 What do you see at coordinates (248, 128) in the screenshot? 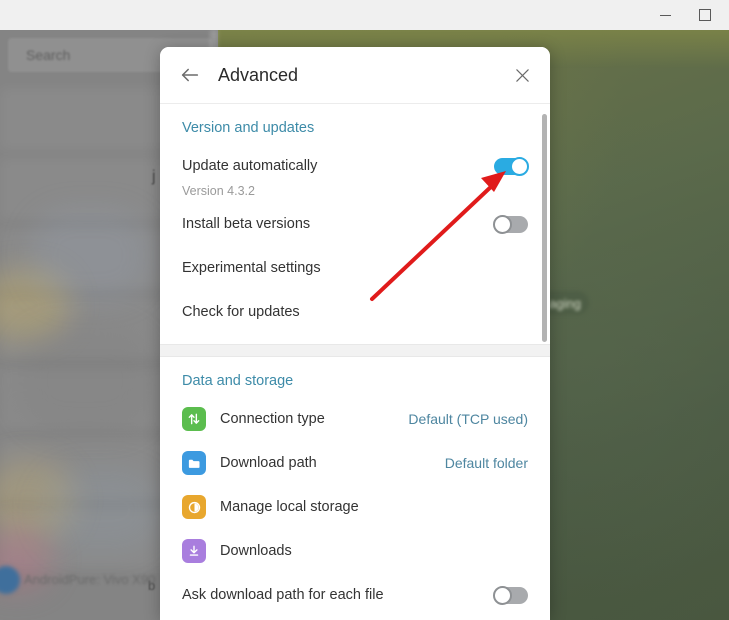
I see `section-title: Version and updates` at bounding box center [248, 128].